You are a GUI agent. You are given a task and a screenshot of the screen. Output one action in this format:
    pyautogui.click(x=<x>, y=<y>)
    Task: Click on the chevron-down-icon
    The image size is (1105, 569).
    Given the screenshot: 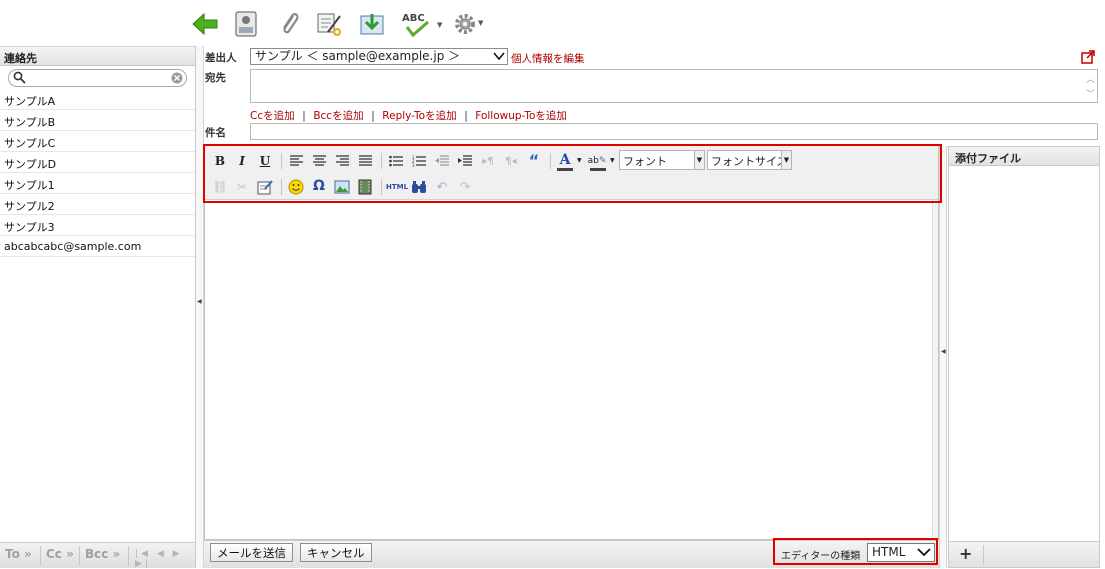 What is the action you would take?
    pyautogui.click(x=499, y=58)
    